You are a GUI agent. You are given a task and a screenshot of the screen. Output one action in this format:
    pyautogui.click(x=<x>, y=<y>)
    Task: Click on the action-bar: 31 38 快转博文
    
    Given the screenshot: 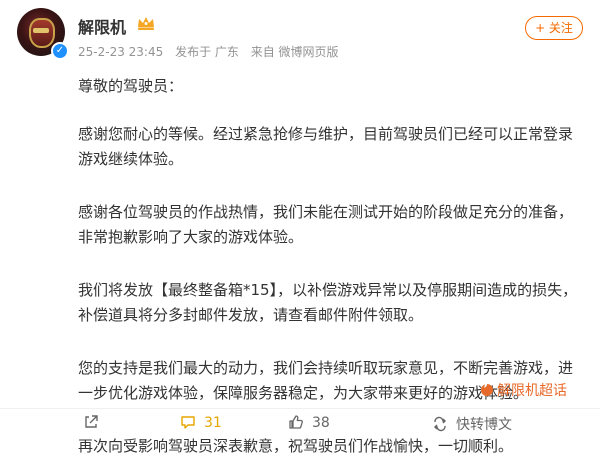 What is the action you would take?
    pyautogui.click(x=300, y=421)
    